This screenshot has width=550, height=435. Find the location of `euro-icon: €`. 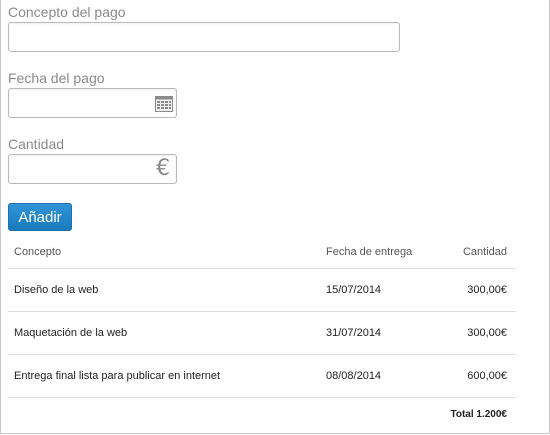

euro-icon: € is located at coordinates (163, 168).